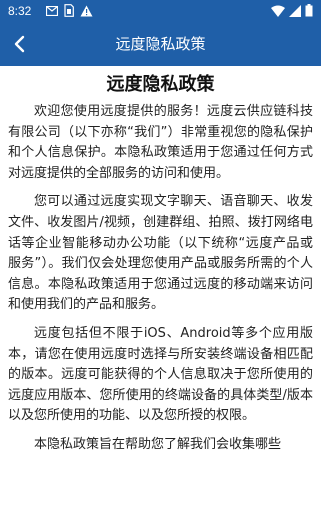 This screenshot has height=524, width=321. I want to click on wifi-icon, so click(278, 11).